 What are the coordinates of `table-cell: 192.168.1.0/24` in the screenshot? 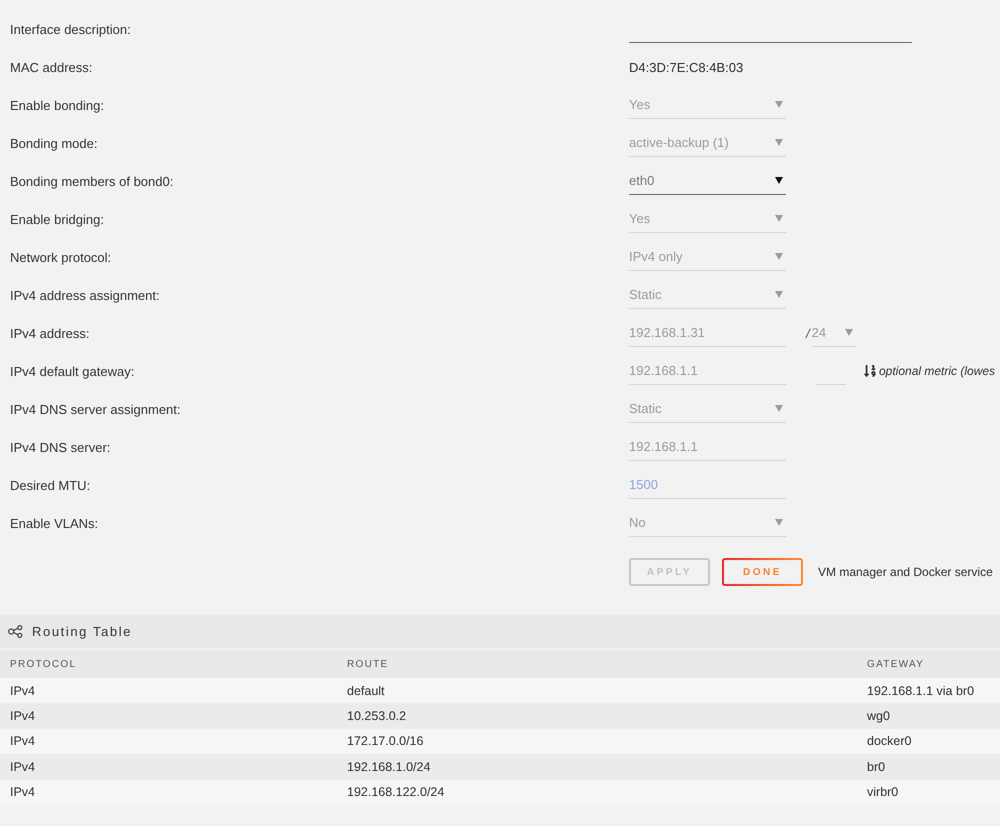 It's located at (388, 767).